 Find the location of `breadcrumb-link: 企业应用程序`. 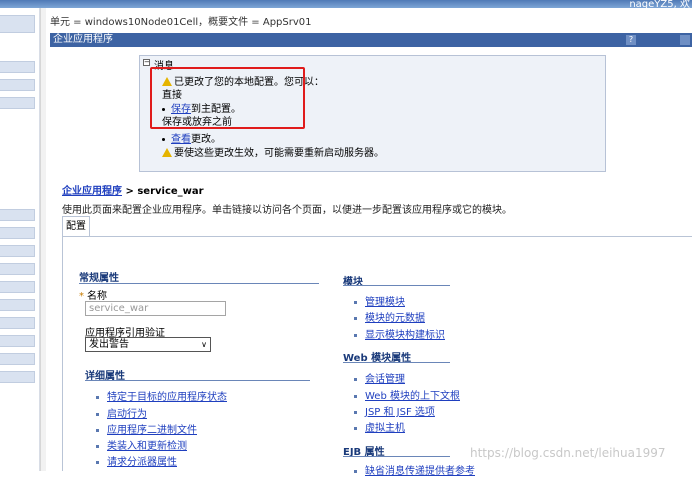

breadcrumb-link: 企业应用程序 is located at coordinates (92, 191).